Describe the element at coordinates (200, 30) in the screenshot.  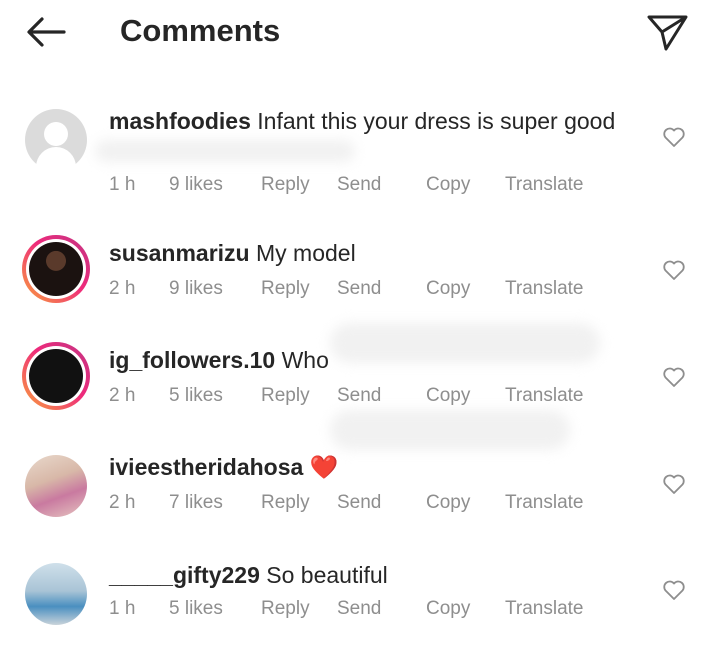
I see `page-title: Comments` at that location.